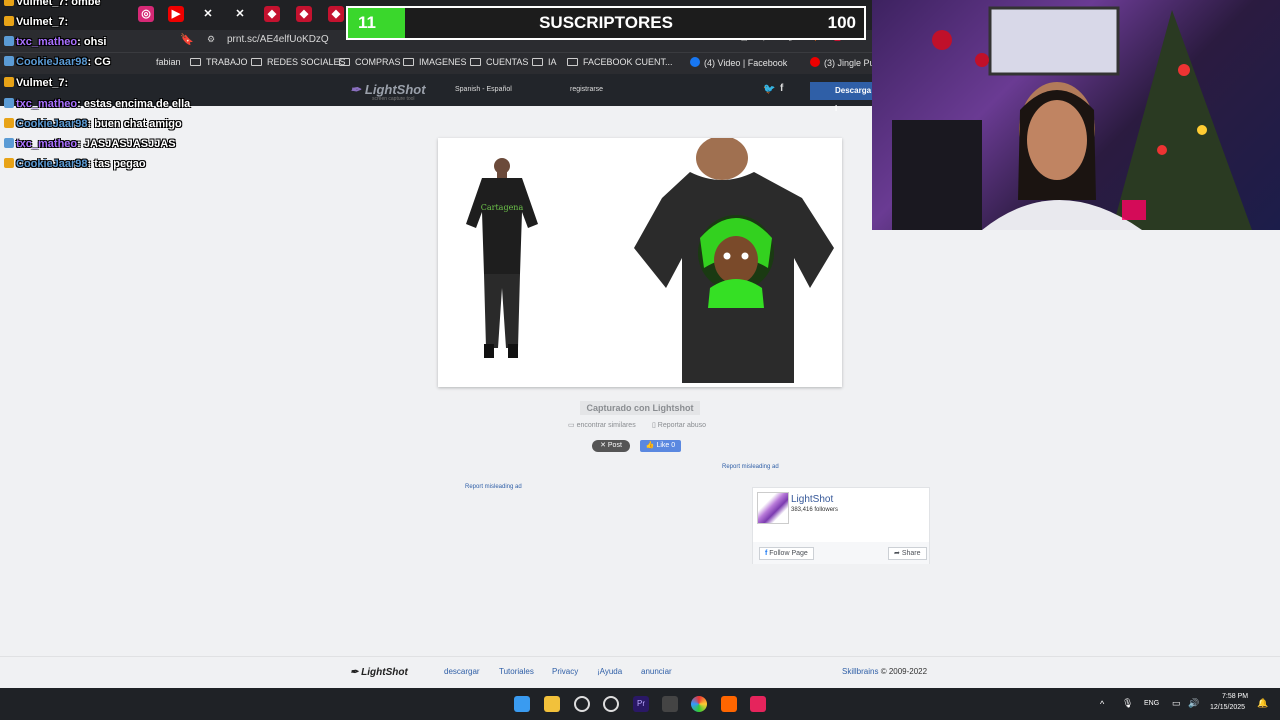 The width and height of the screenshot is (1280, 720). I want to click on tshirt-product-image: Cartagena, so click(650, 259).